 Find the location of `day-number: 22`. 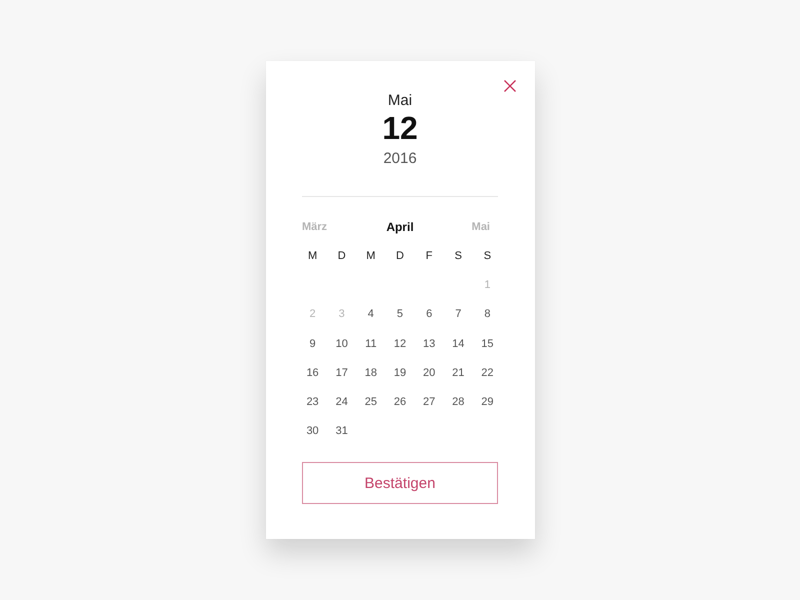

day-number: 22 is located at coordinates (487, 372).